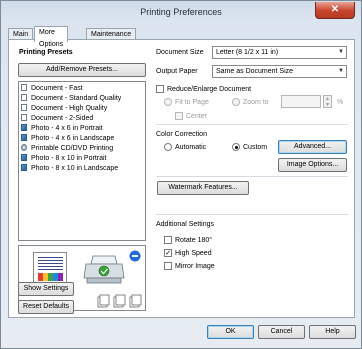  What do you see at coordinates (230, 332) in the screenshot?
I see `ok-button: OK` at bounding box center [230, 332].